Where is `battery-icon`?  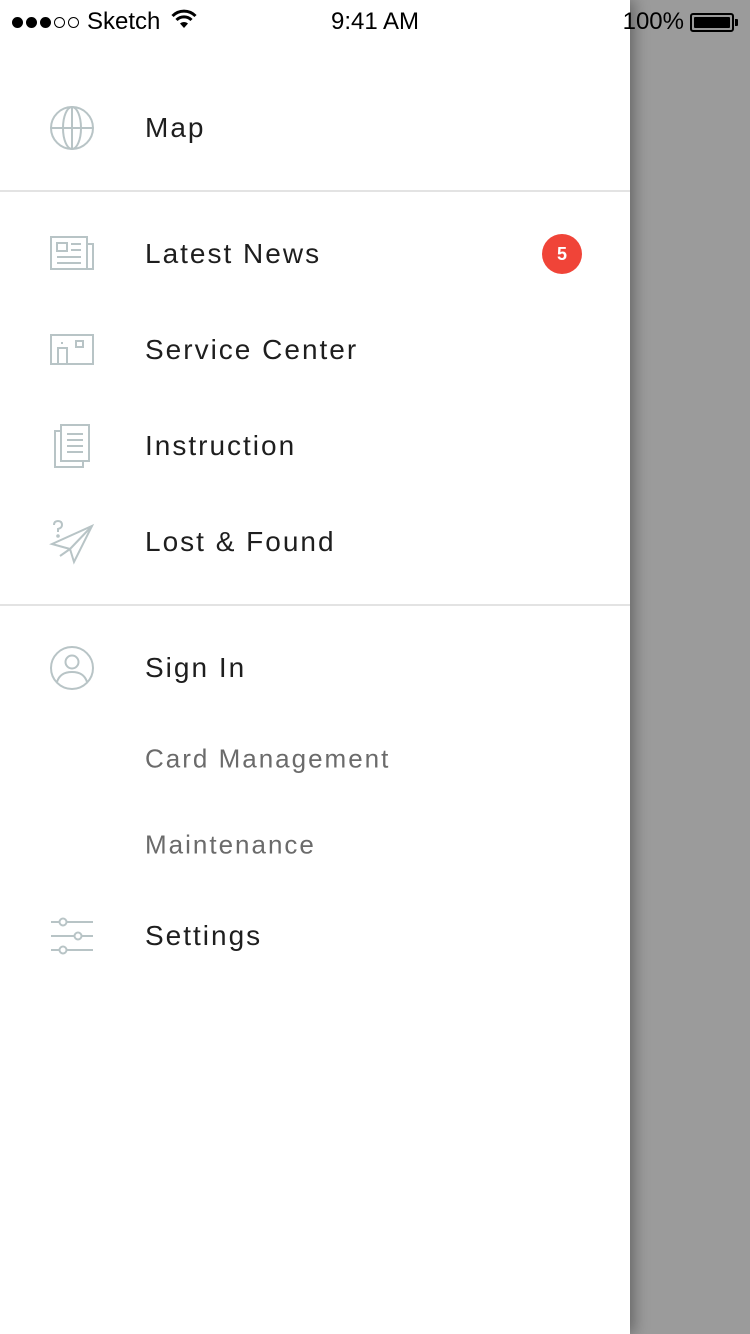 battery-icon is located at coordinates (712, 22).